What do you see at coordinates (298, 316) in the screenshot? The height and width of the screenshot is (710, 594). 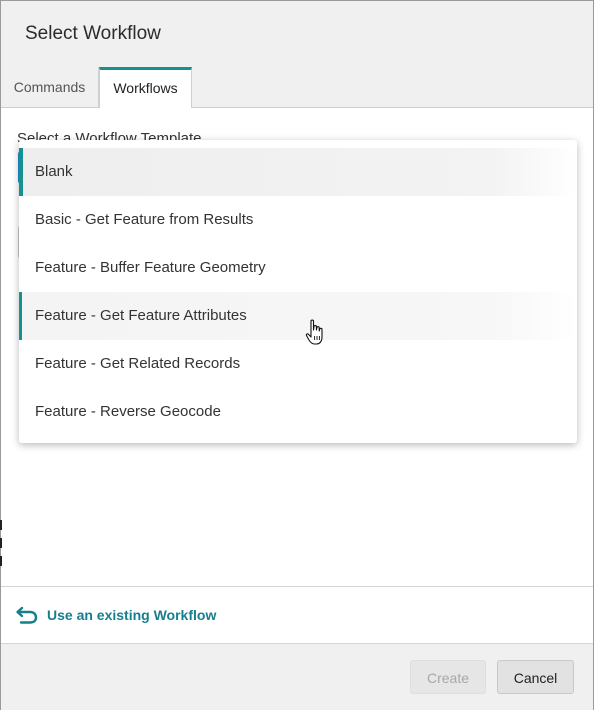 I see `dropdown-option-get-feature-attributes: Feature - Get Feature Attributes` at bounding box center [298, 316].